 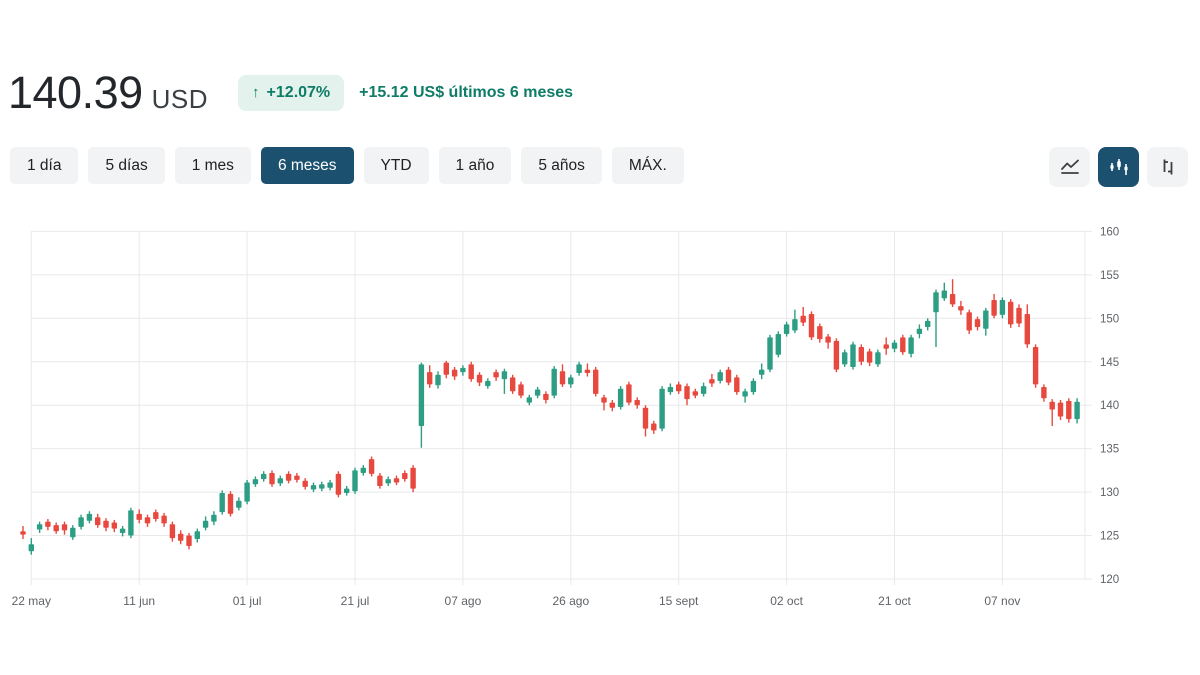 I want to click on y-axis-label: 155, so click(x=1109, y=276).